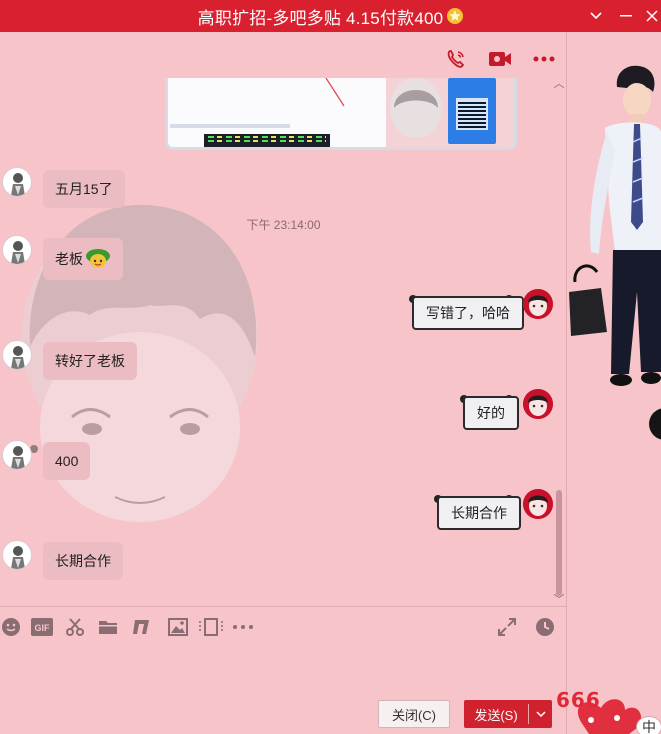 The height and width of the screenshot is (734, 661). I want to click on message-text: 好的, so click(491, 413).